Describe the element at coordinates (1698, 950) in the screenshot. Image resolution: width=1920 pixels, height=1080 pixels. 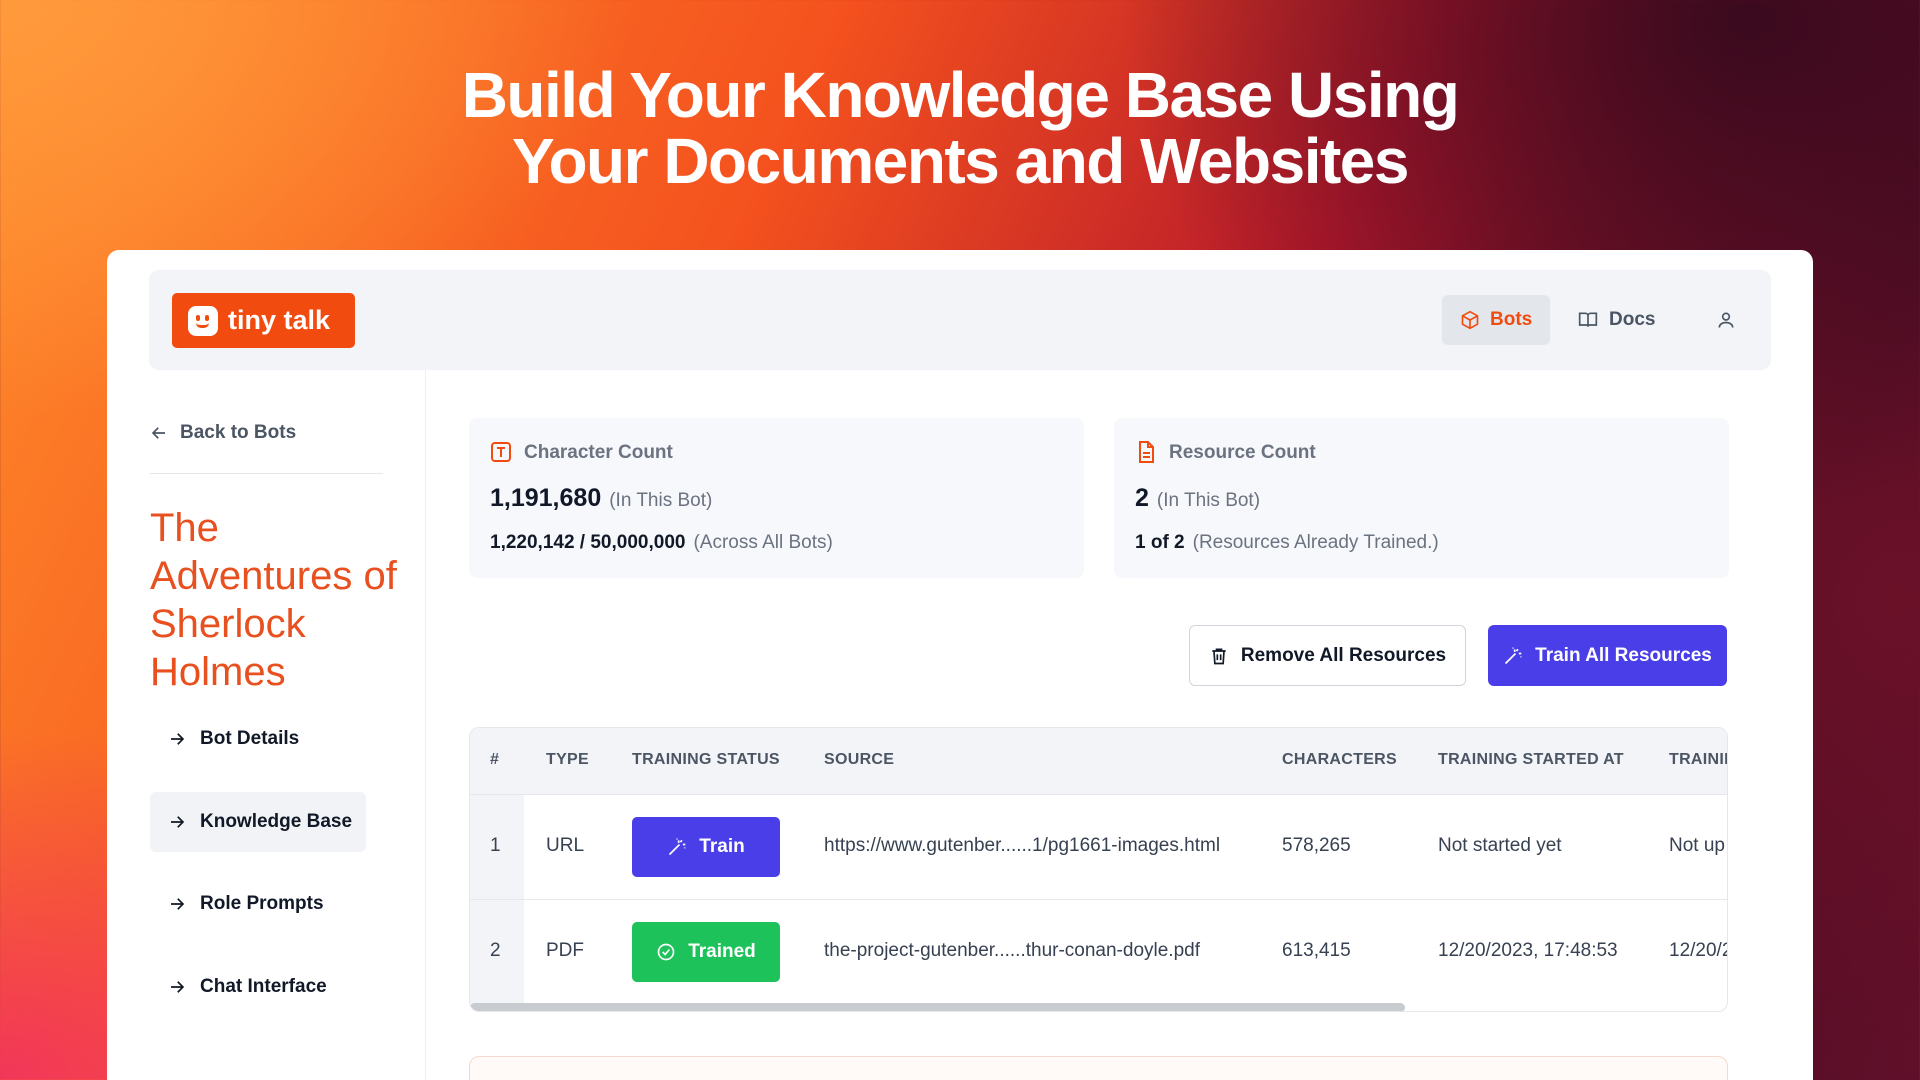
I see `cell-training-updated: 12/20/2` at that location.